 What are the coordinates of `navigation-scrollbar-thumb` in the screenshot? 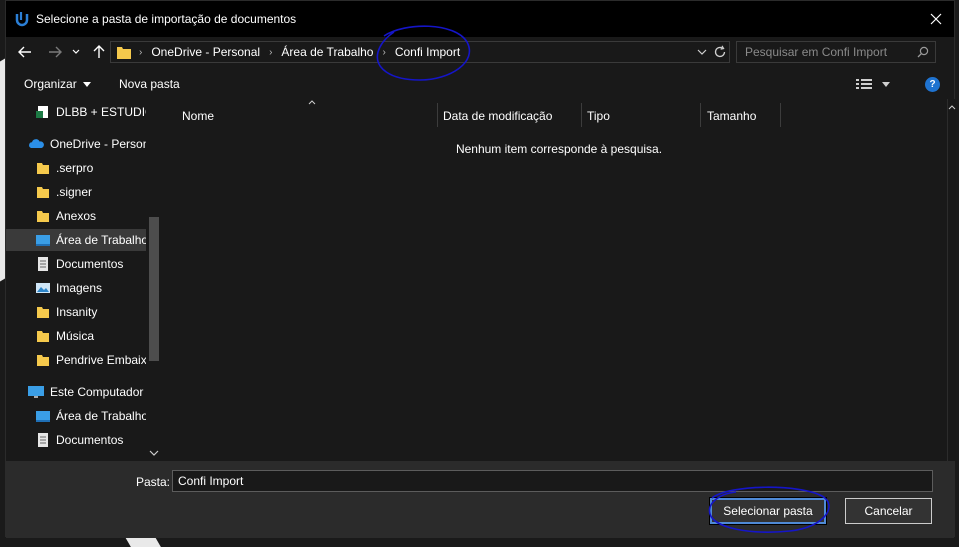 It's located at (154, 289).